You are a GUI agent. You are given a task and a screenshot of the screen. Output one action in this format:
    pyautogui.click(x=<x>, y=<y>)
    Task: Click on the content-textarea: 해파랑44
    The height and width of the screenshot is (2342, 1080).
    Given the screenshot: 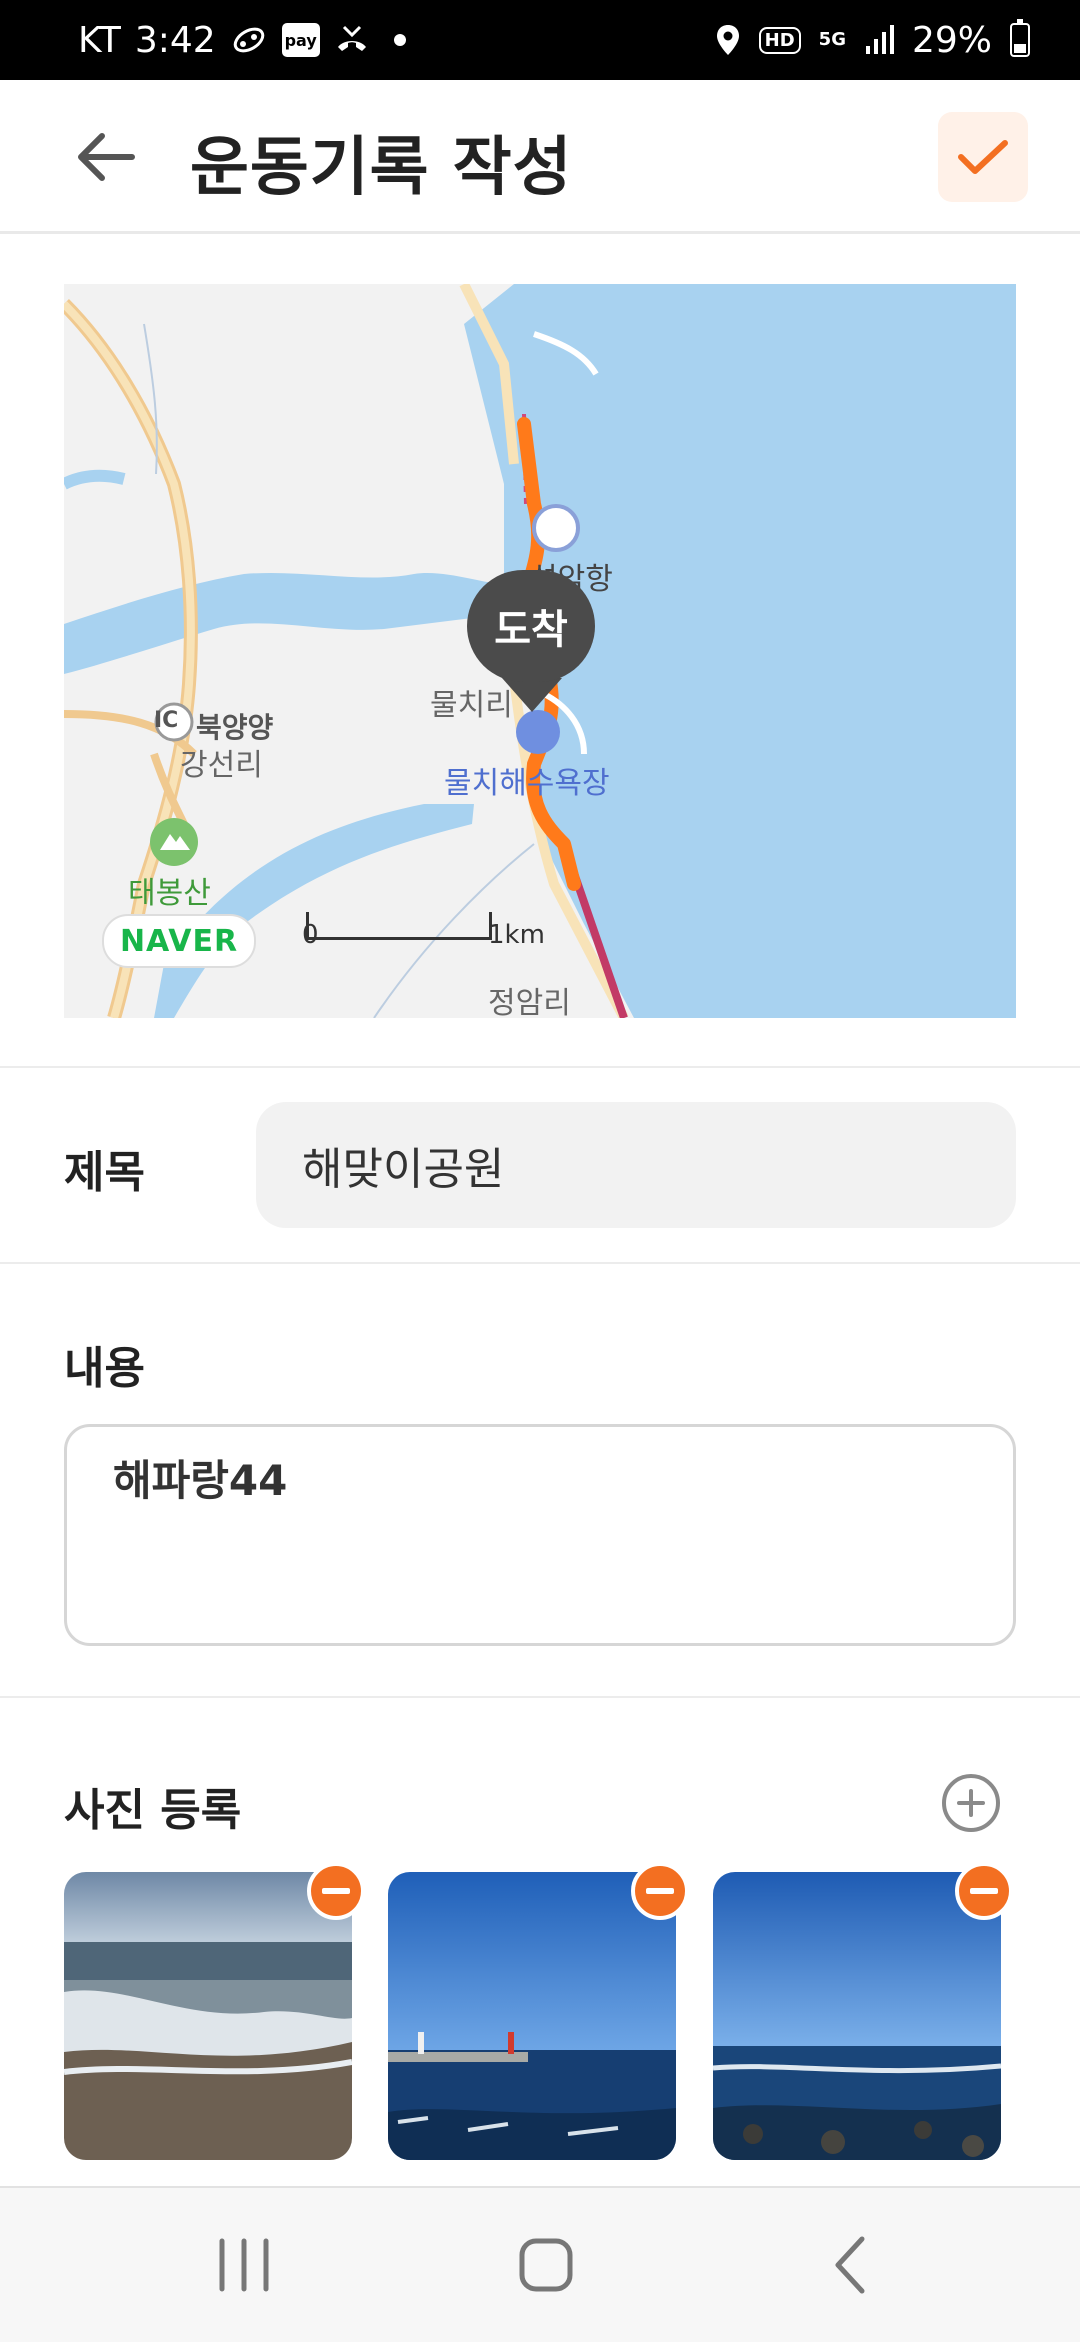 What is the action you would take?
    pyautogui.click(x=540, y=1535)
    